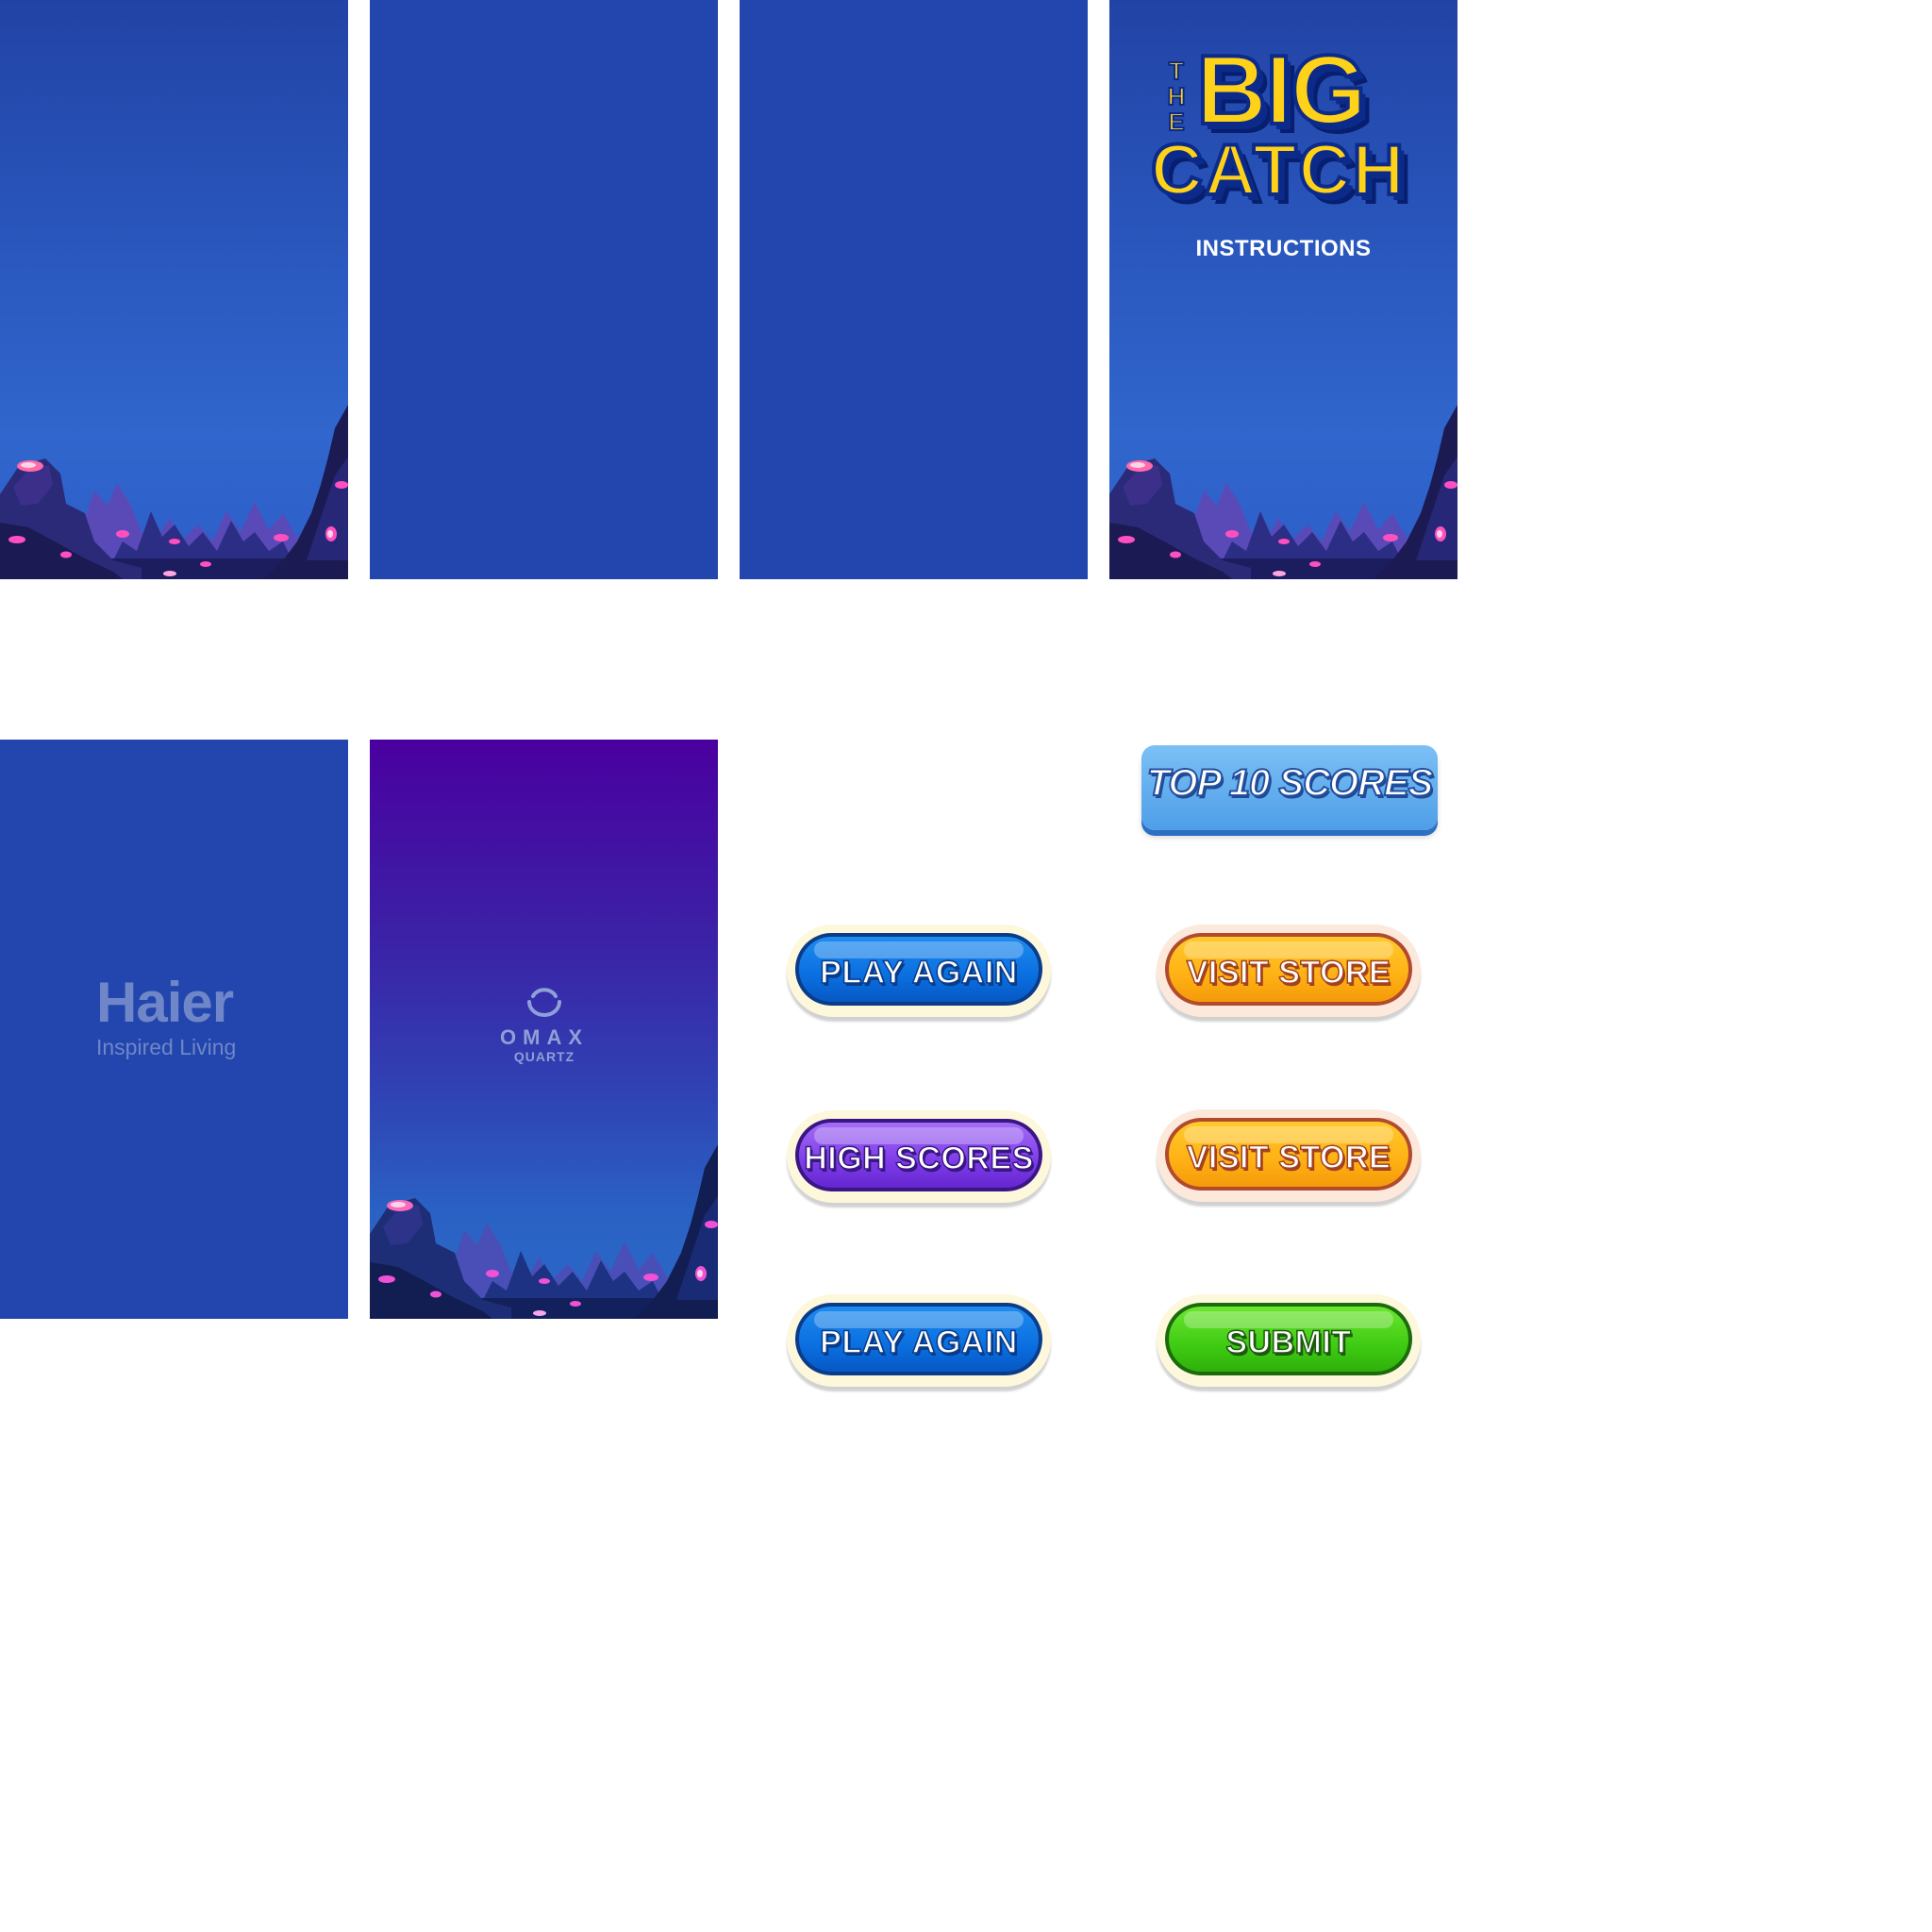 The height and width of the screenshot is (1932, 1932). I want to click on logo-big-text: BIG, so click(1282, 90).